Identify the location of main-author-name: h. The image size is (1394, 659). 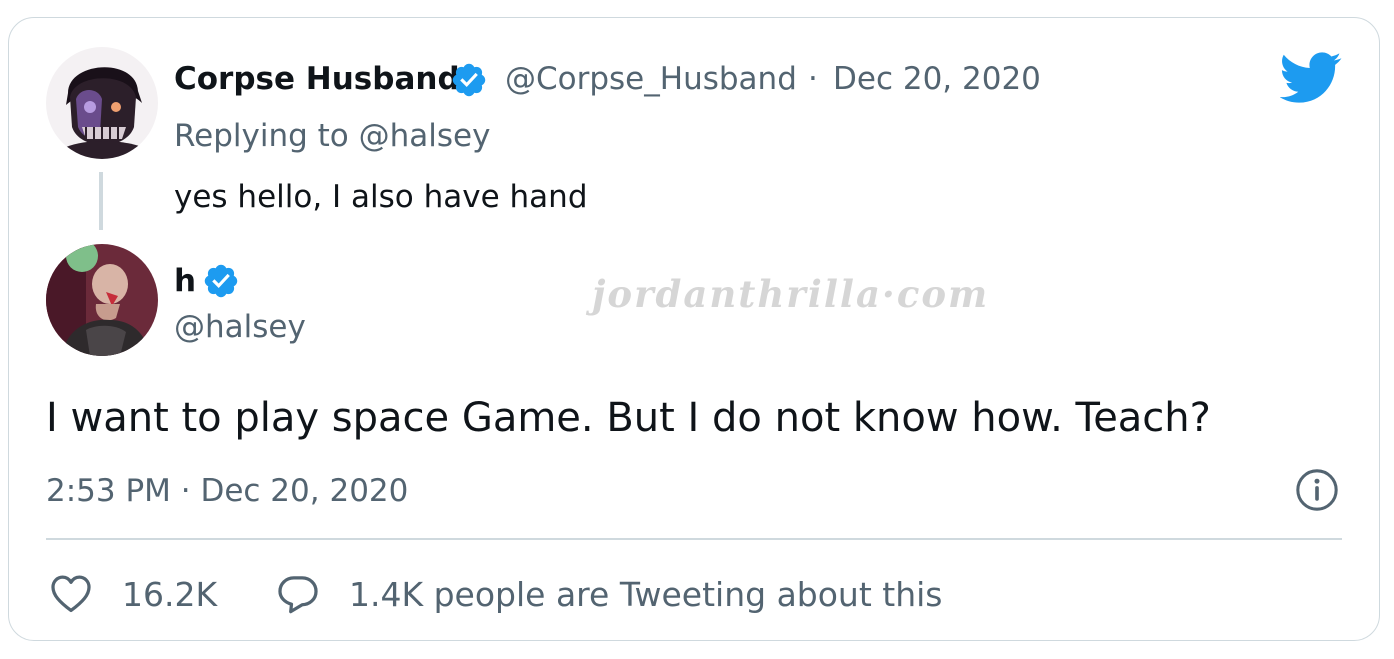
(185, 281).